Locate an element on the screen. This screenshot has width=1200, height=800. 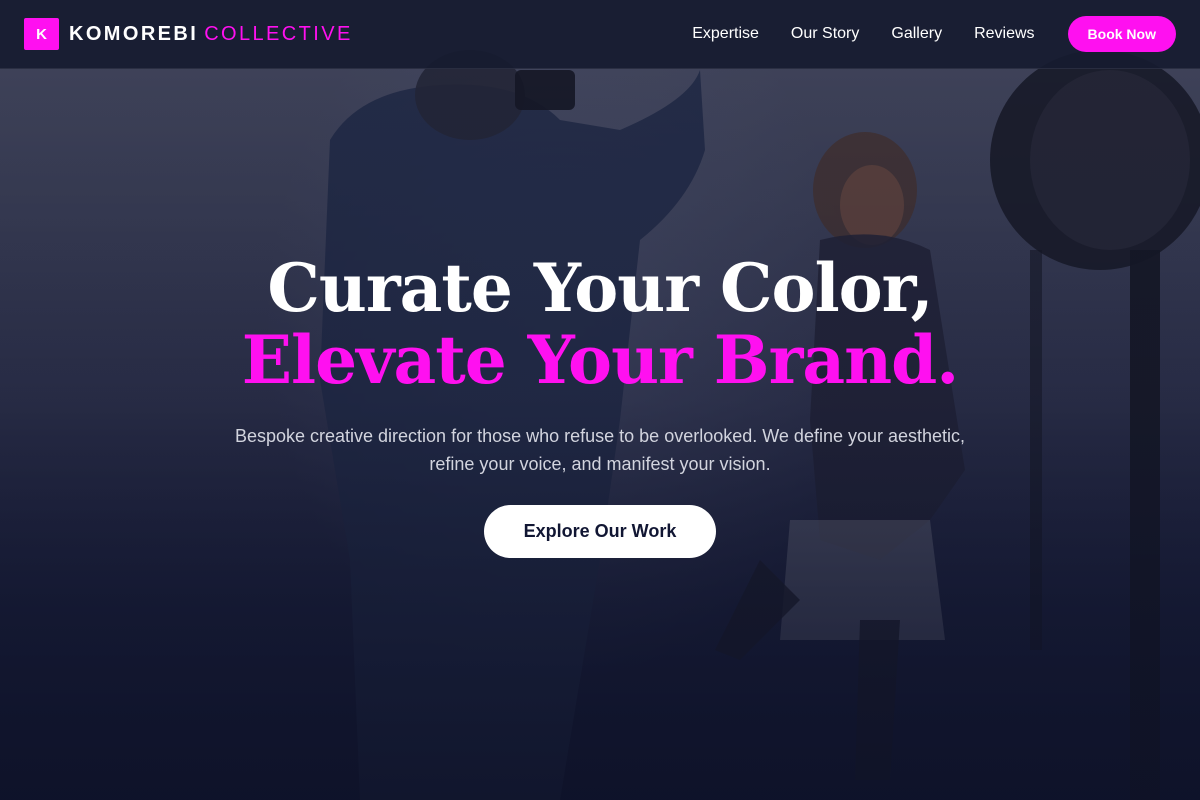
brand-name-primary: KOMOREBI is located at coordinates (134, 33).